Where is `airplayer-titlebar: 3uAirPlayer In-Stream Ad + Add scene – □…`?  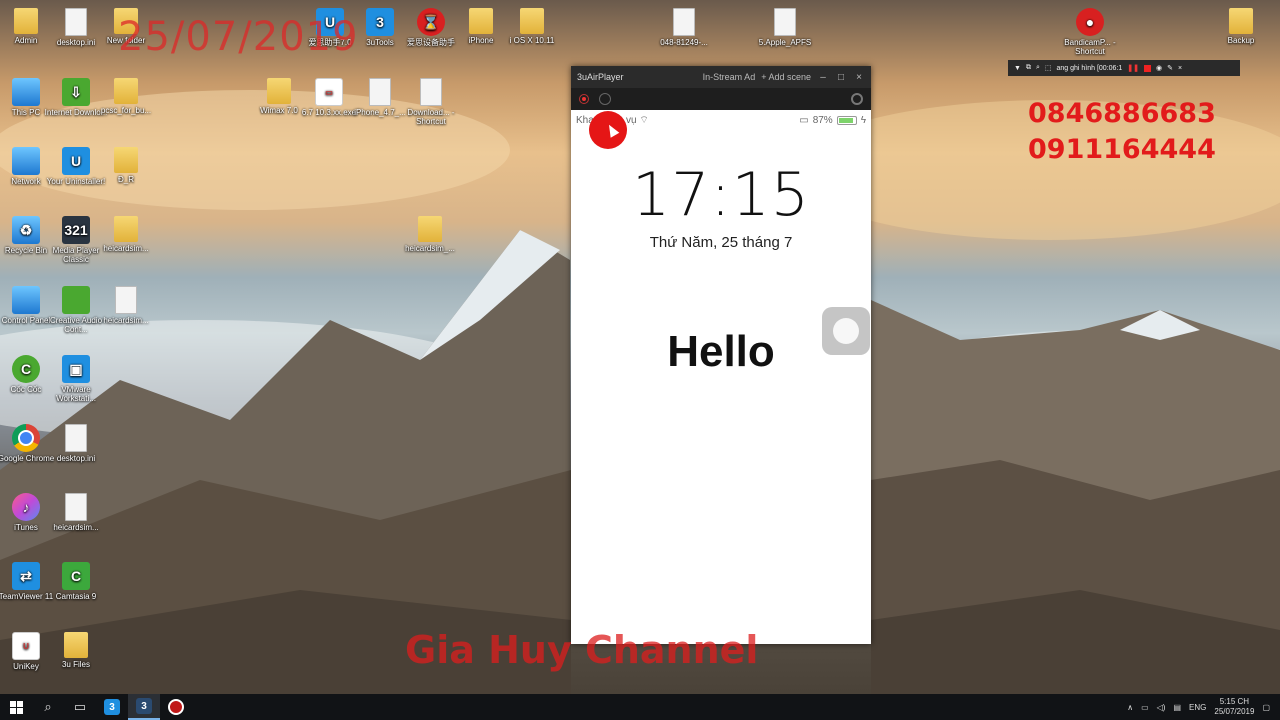
airplayer-titlebar: 3uAirPlayer In-Stream Ad + Add scene – □… is located at coordinates (721, 77).